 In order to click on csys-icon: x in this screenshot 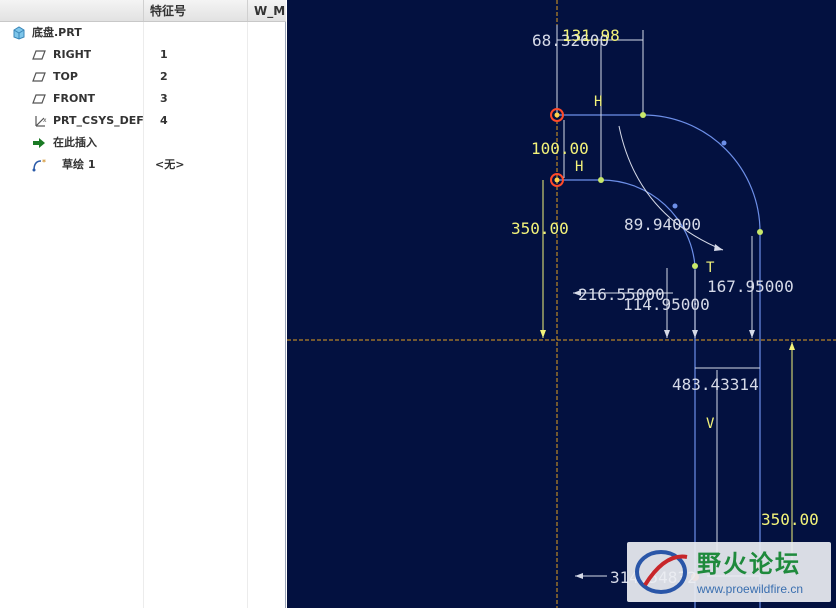, I will do `click(39, 121)`.